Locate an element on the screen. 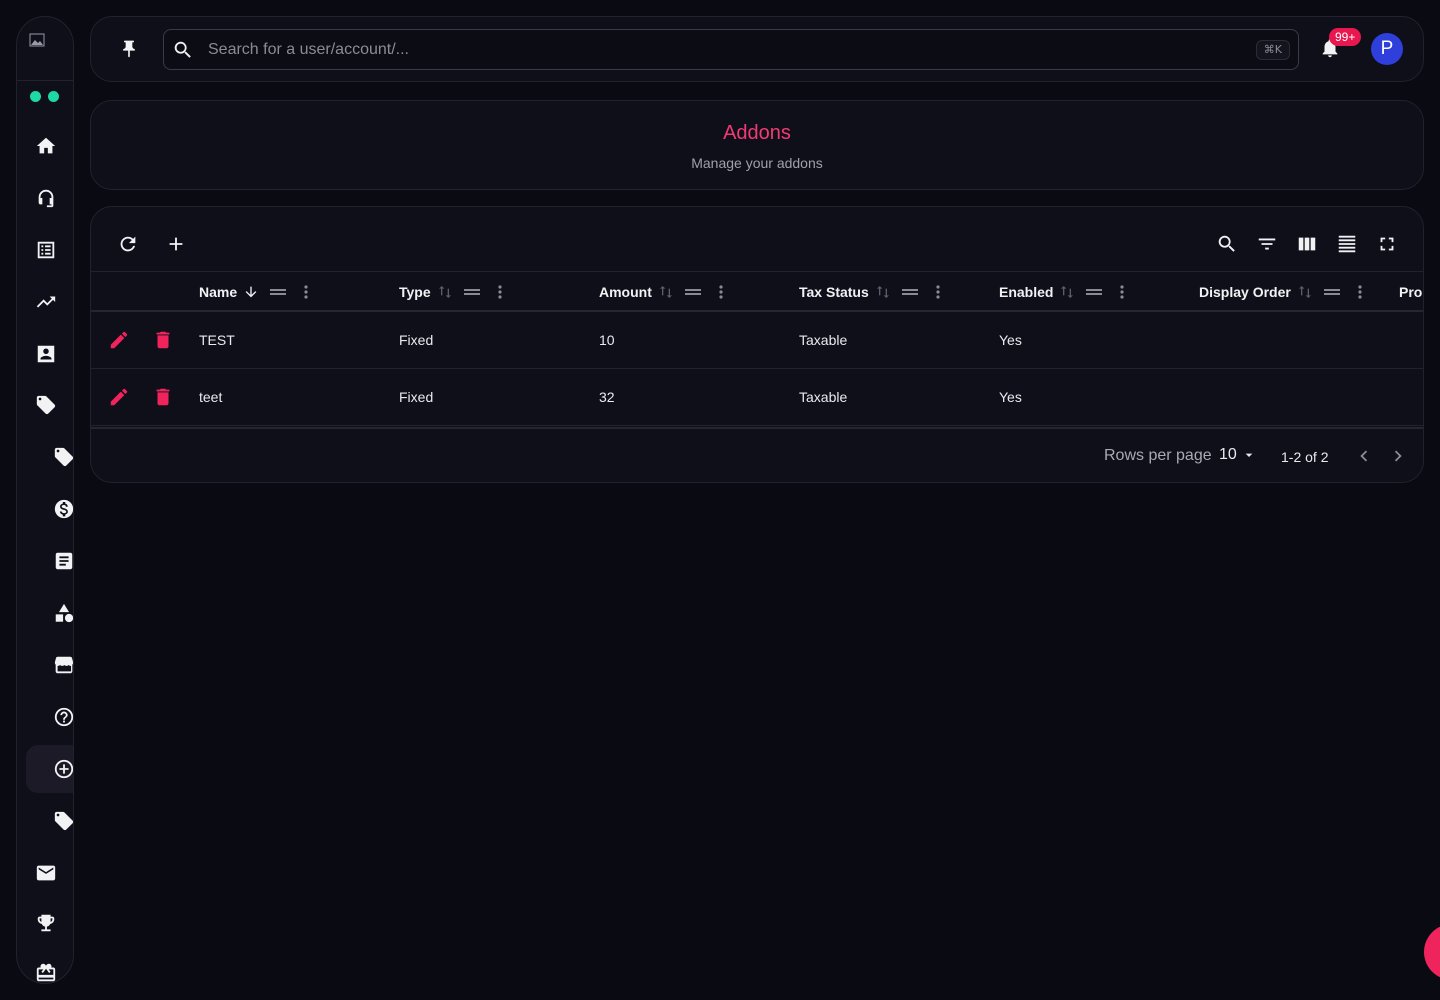  next-page-button is located at coordinates (1399, 457).